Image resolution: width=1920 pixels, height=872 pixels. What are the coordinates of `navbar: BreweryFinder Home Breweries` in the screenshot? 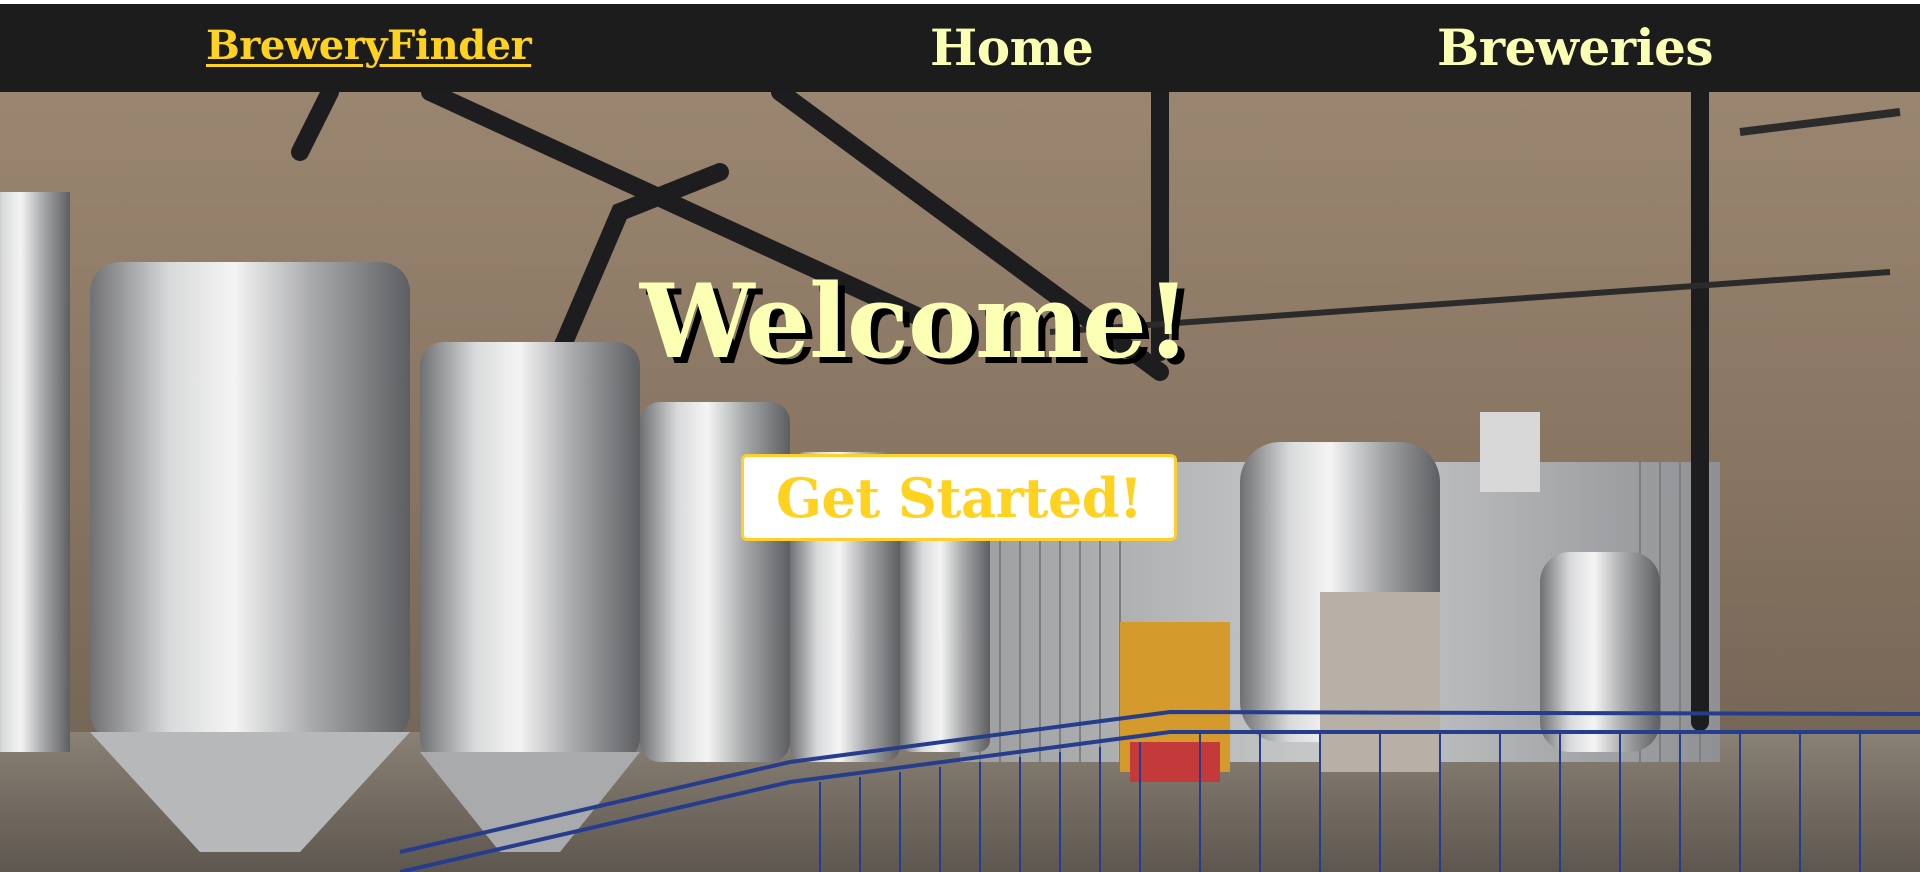 It's located at (960, 48).